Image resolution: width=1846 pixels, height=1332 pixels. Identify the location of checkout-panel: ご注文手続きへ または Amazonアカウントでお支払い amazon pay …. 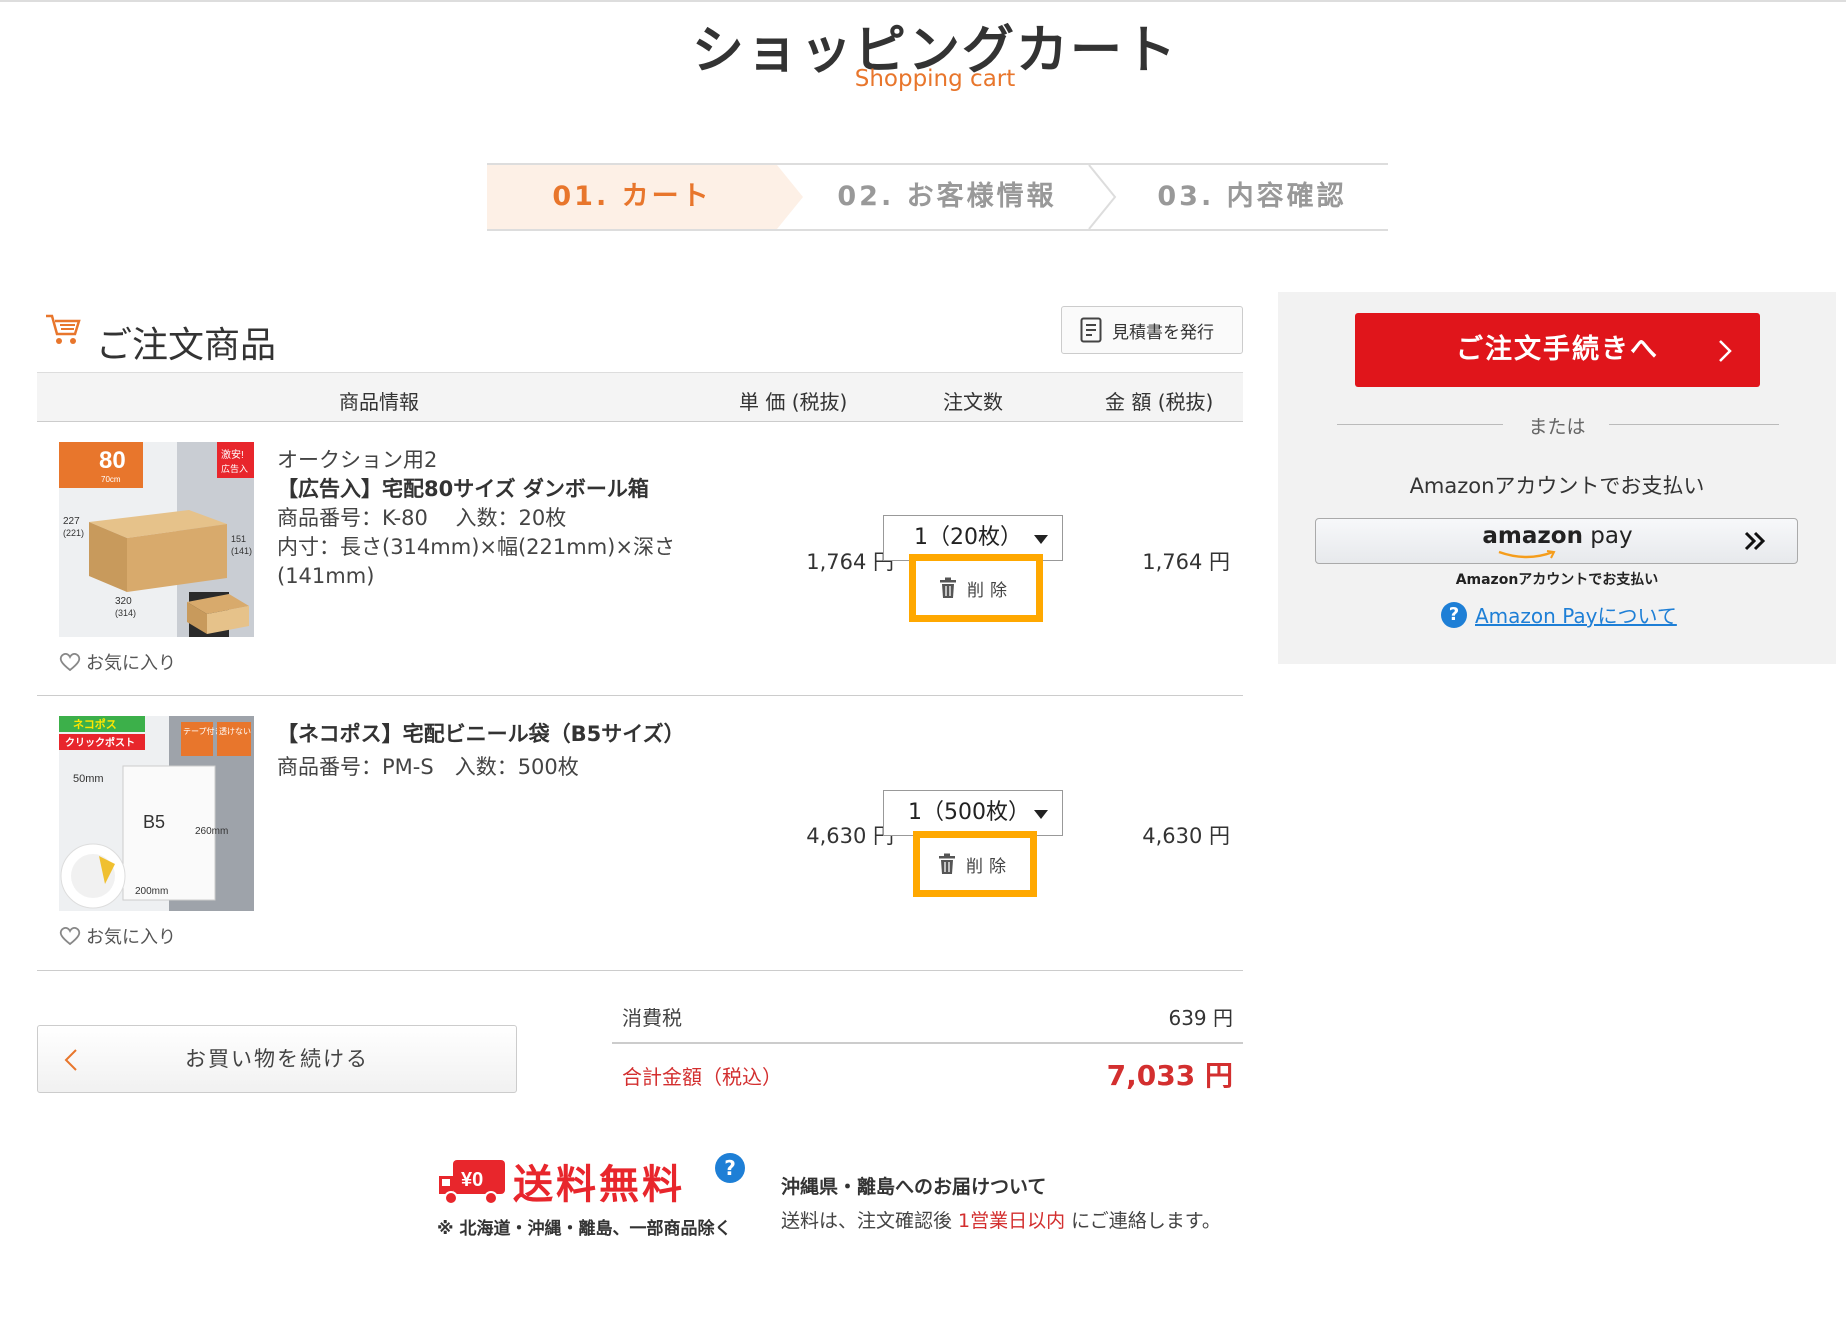
(1557, 478).